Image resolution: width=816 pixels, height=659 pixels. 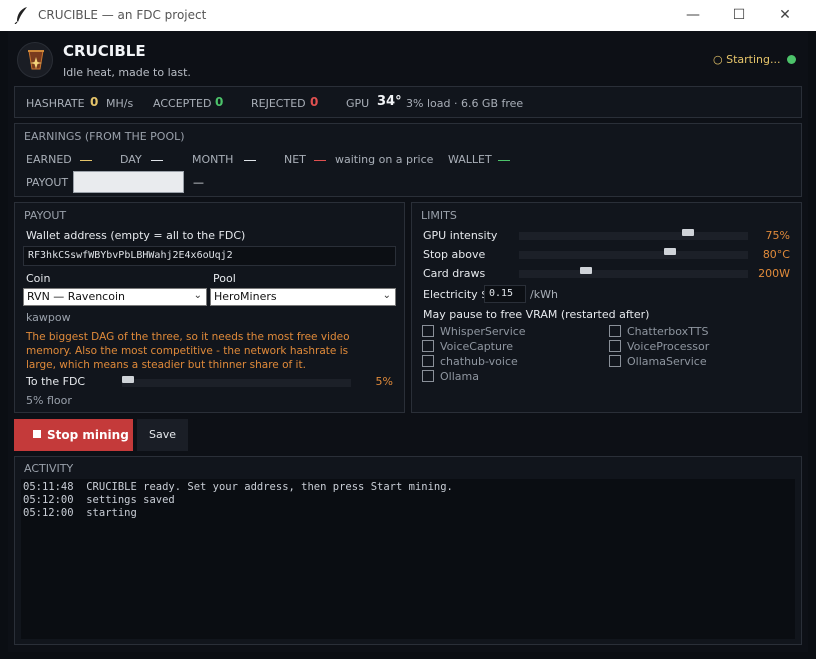 I want to click on limits-title: LIMITS, so click(x=439, y=215).